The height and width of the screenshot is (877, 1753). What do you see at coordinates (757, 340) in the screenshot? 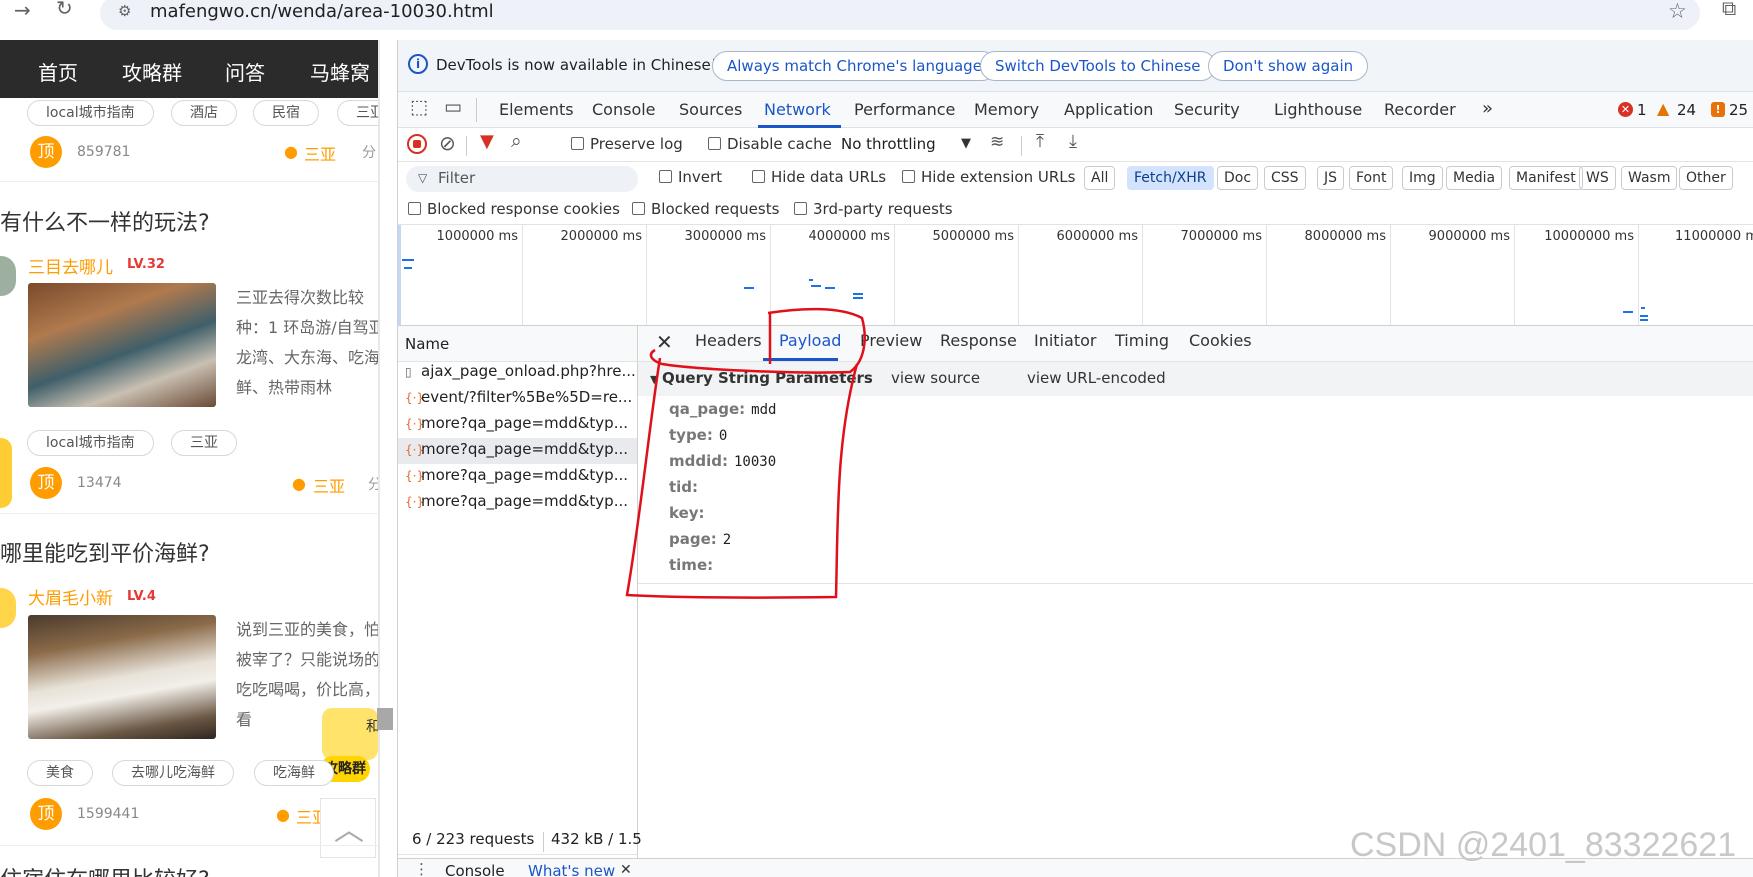
I see `payload-tab-circle` at bounding box center [757, 340].